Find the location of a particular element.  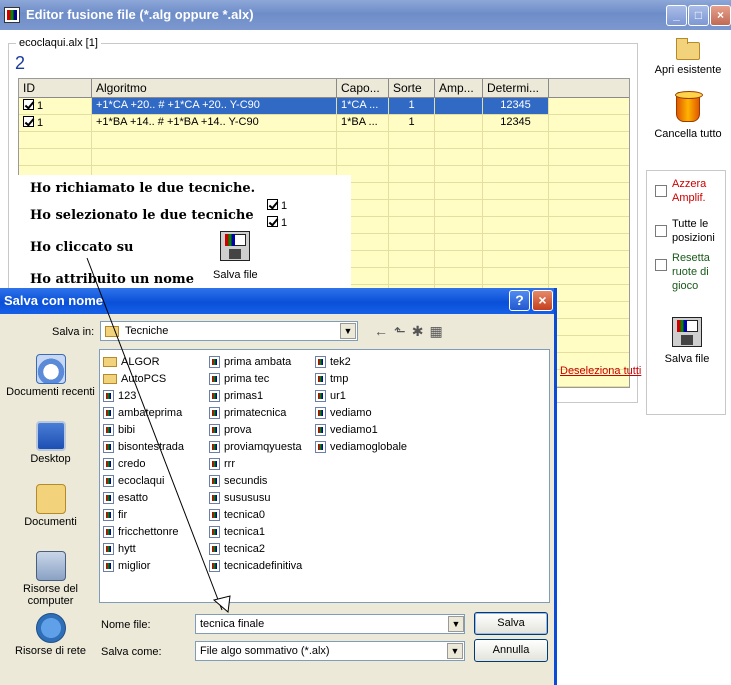

option-azzera-amplif: Azzera Amplif. is located at coordinates (690, 191).